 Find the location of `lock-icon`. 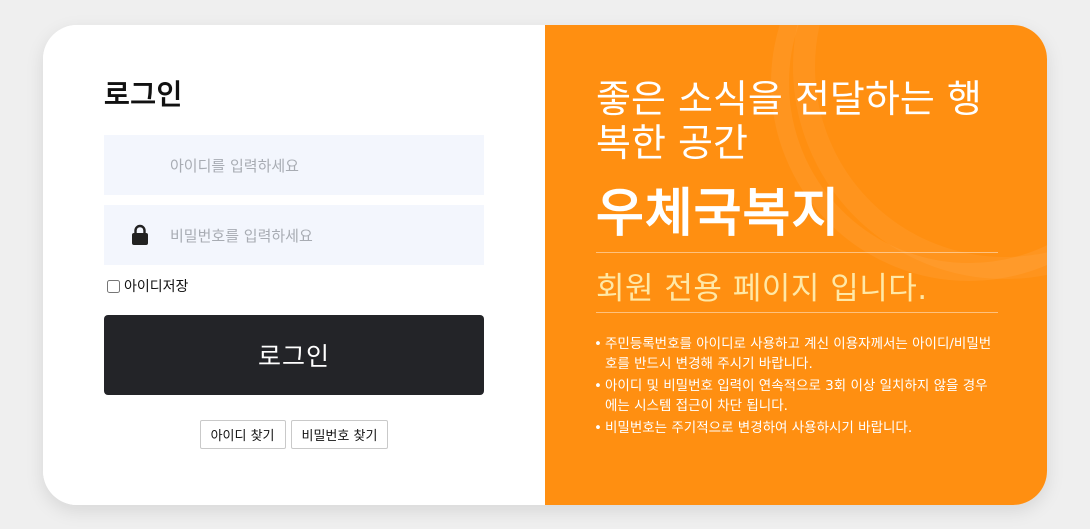

lock-icon is located at coordinates (140, 234).